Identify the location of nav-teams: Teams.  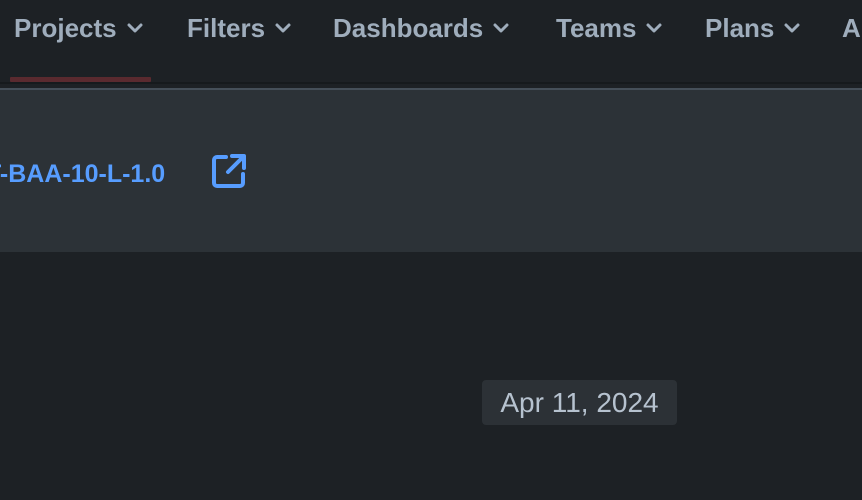
(610, 28).